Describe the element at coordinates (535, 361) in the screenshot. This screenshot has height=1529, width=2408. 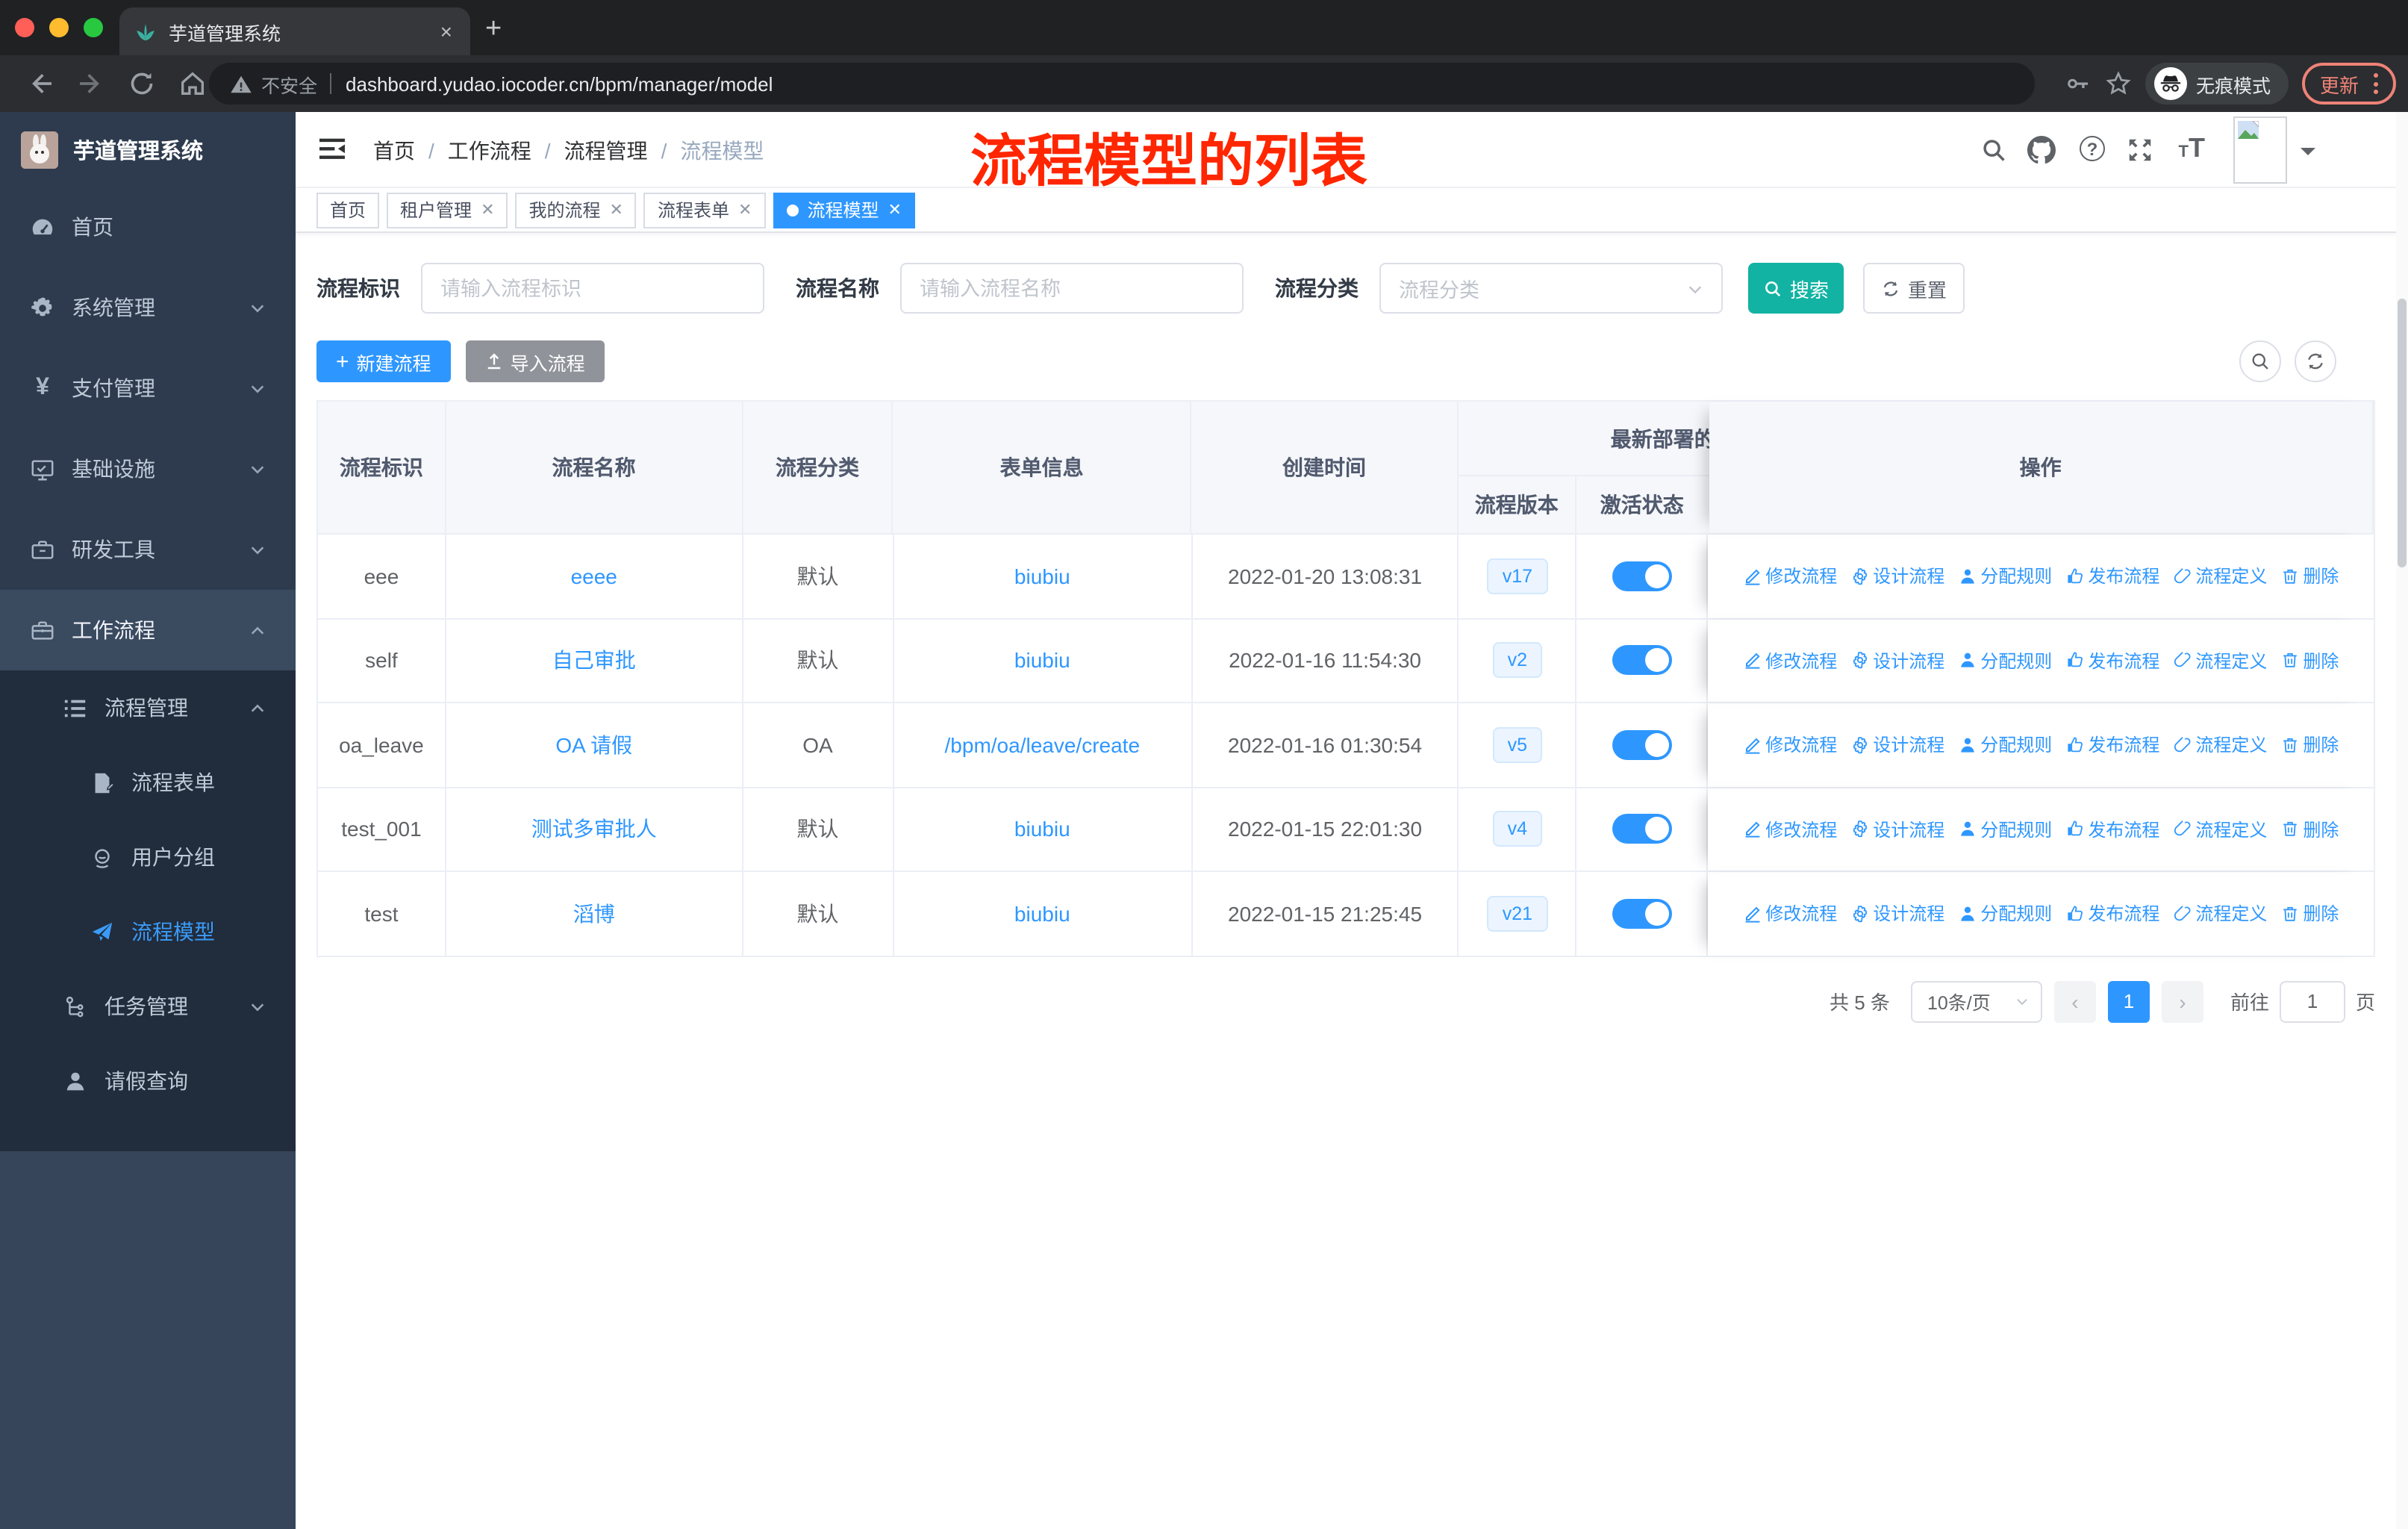
I see `import-model-button: 导入流程` at that location.